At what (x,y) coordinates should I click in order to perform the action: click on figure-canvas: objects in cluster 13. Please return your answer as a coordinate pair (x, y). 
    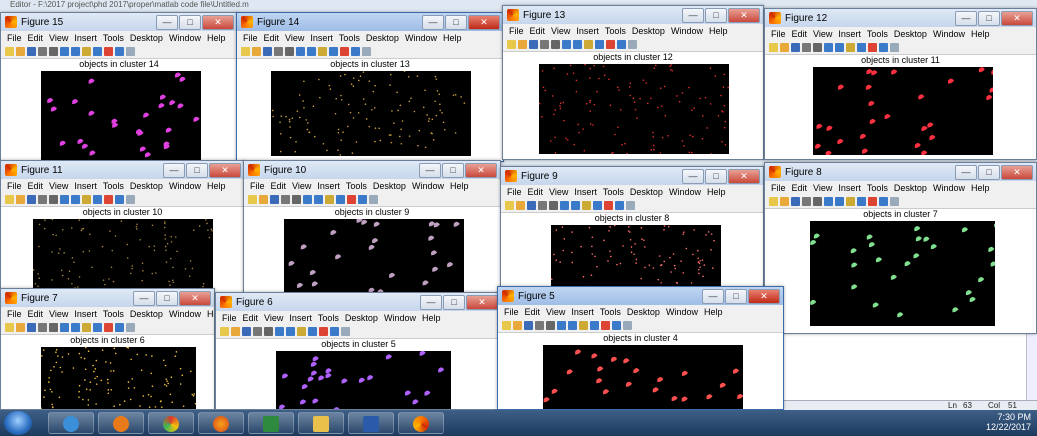
    Looking at the image, I should click on (370, 110).